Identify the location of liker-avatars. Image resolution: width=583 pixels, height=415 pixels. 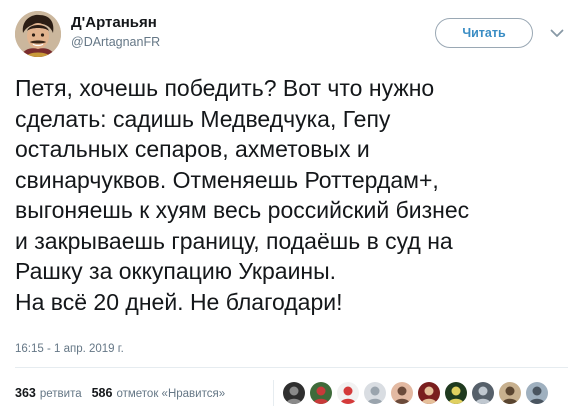
(417, 393).